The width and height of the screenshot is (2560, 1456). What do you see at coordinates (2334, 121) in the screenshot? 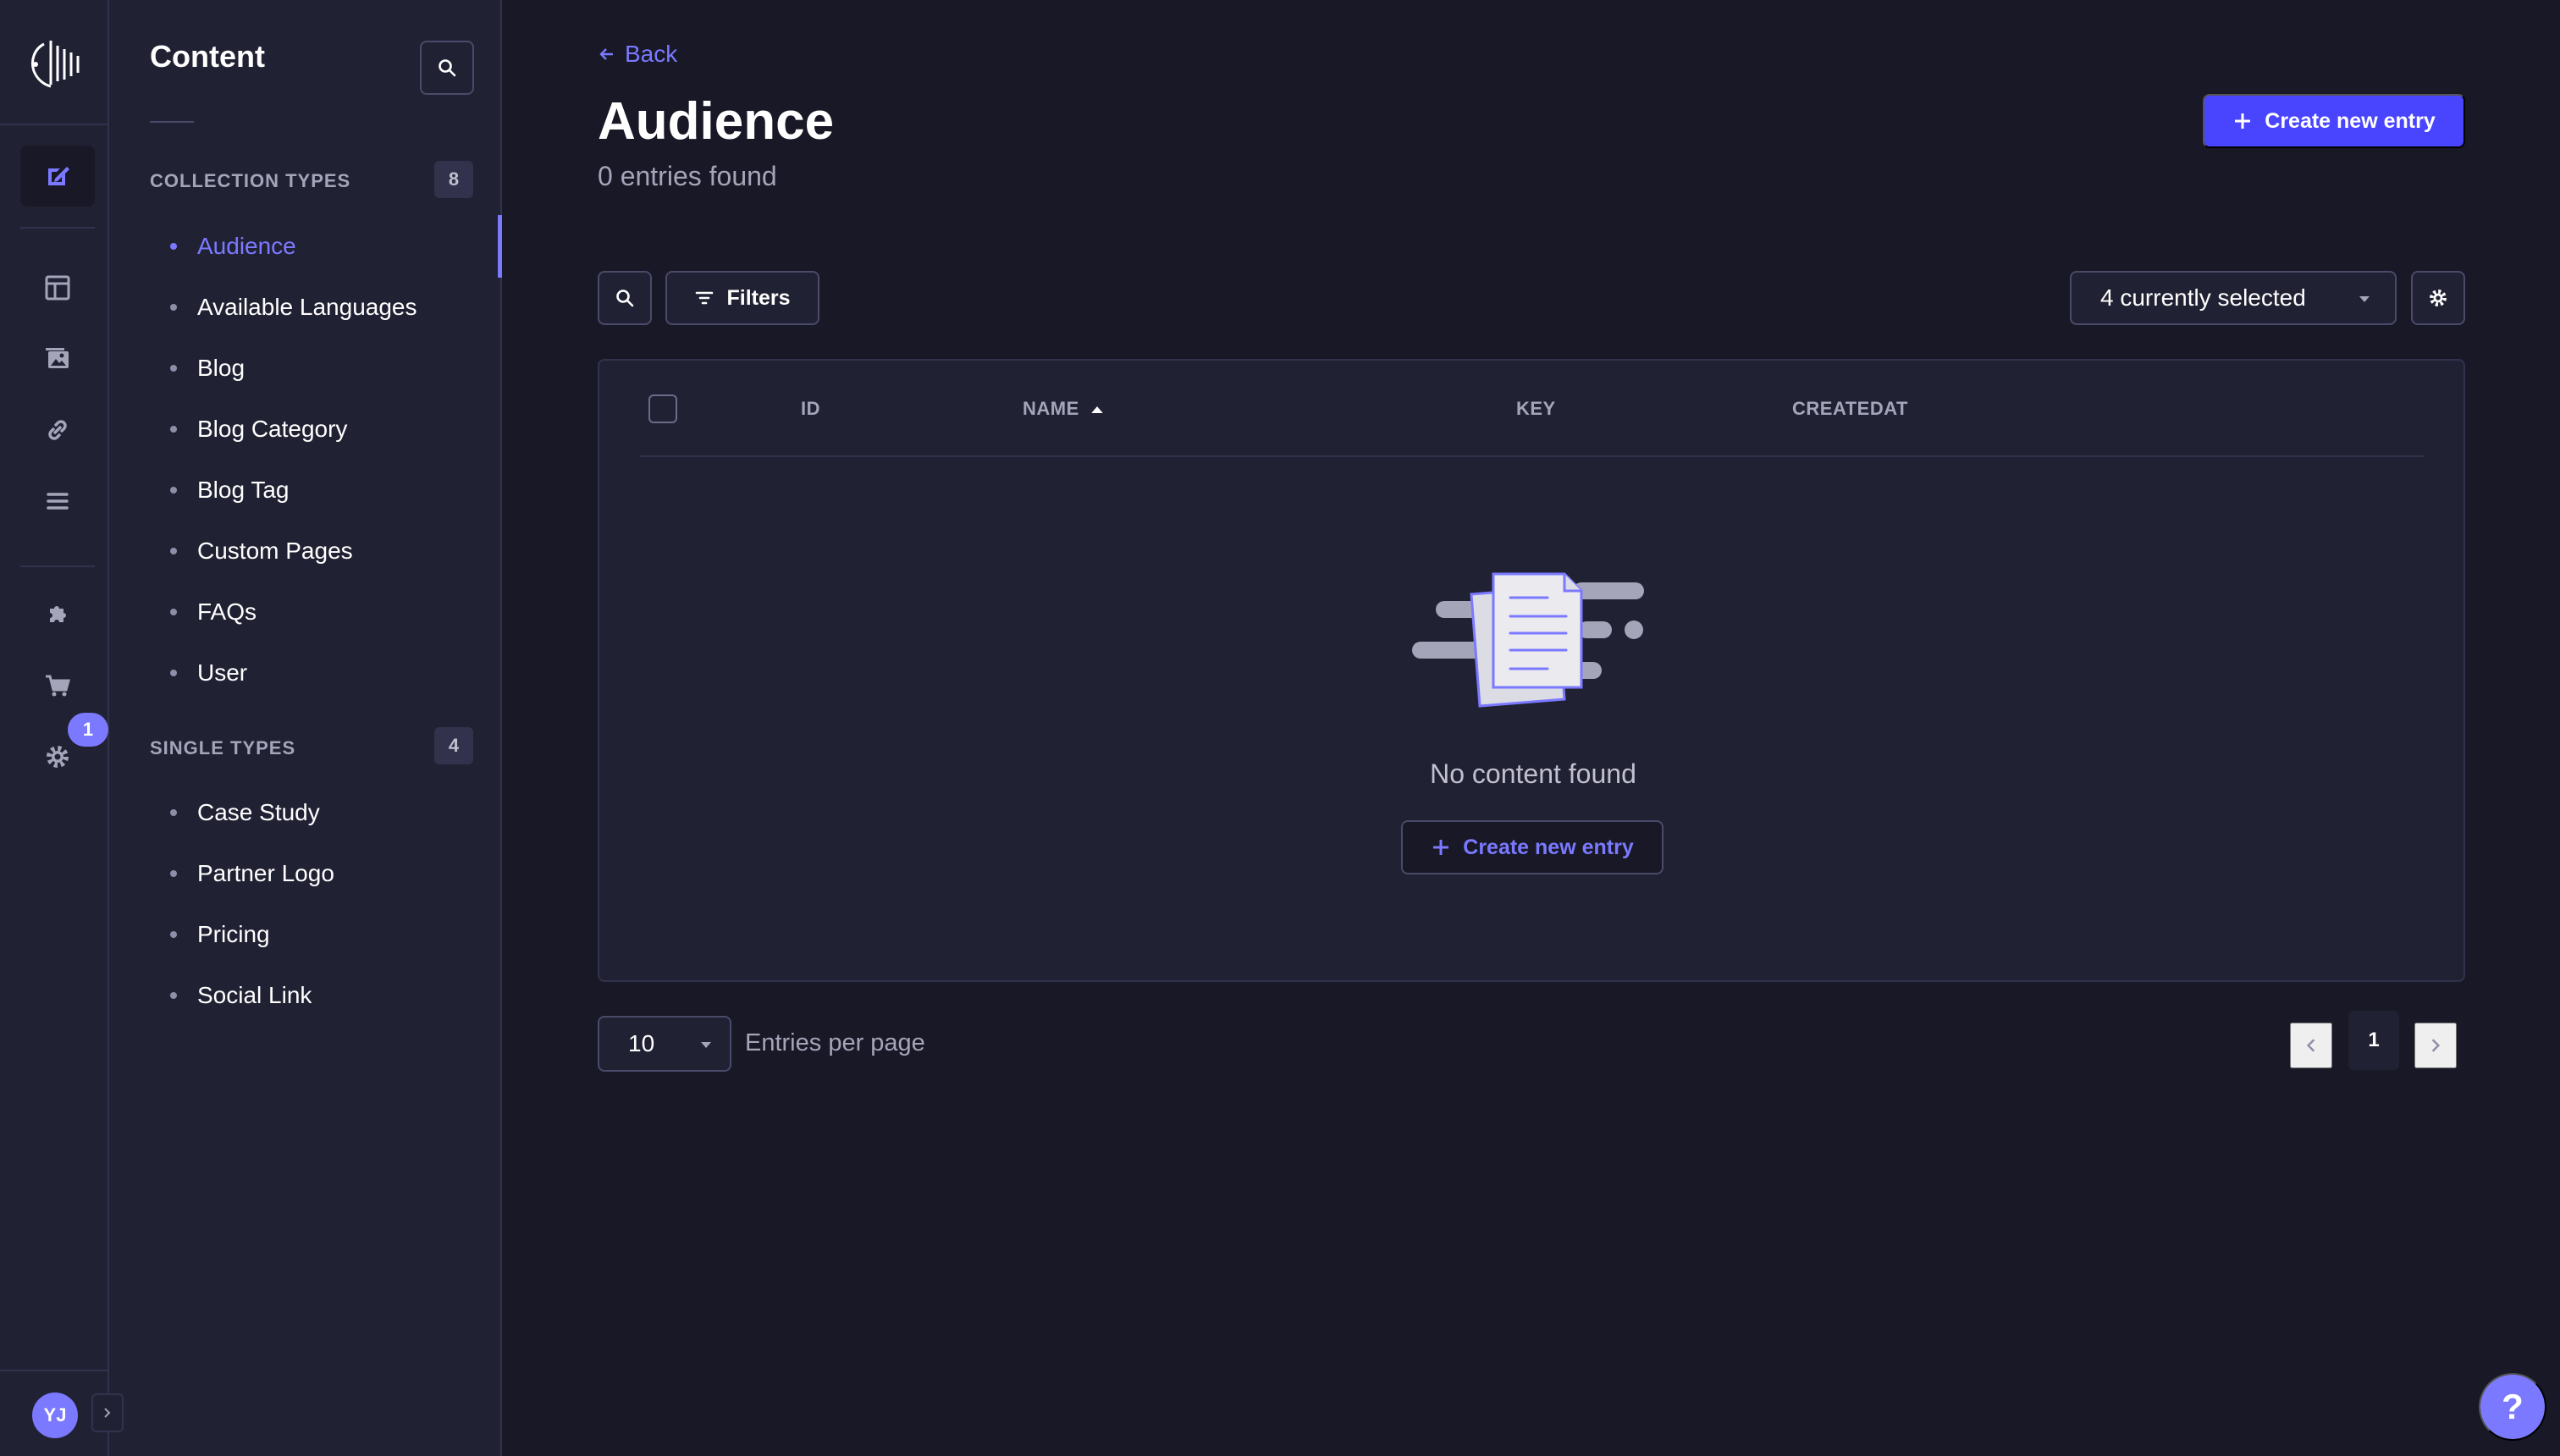
I see `create-new-entry-button: Create new entry` at bounding box center [2334, 121].